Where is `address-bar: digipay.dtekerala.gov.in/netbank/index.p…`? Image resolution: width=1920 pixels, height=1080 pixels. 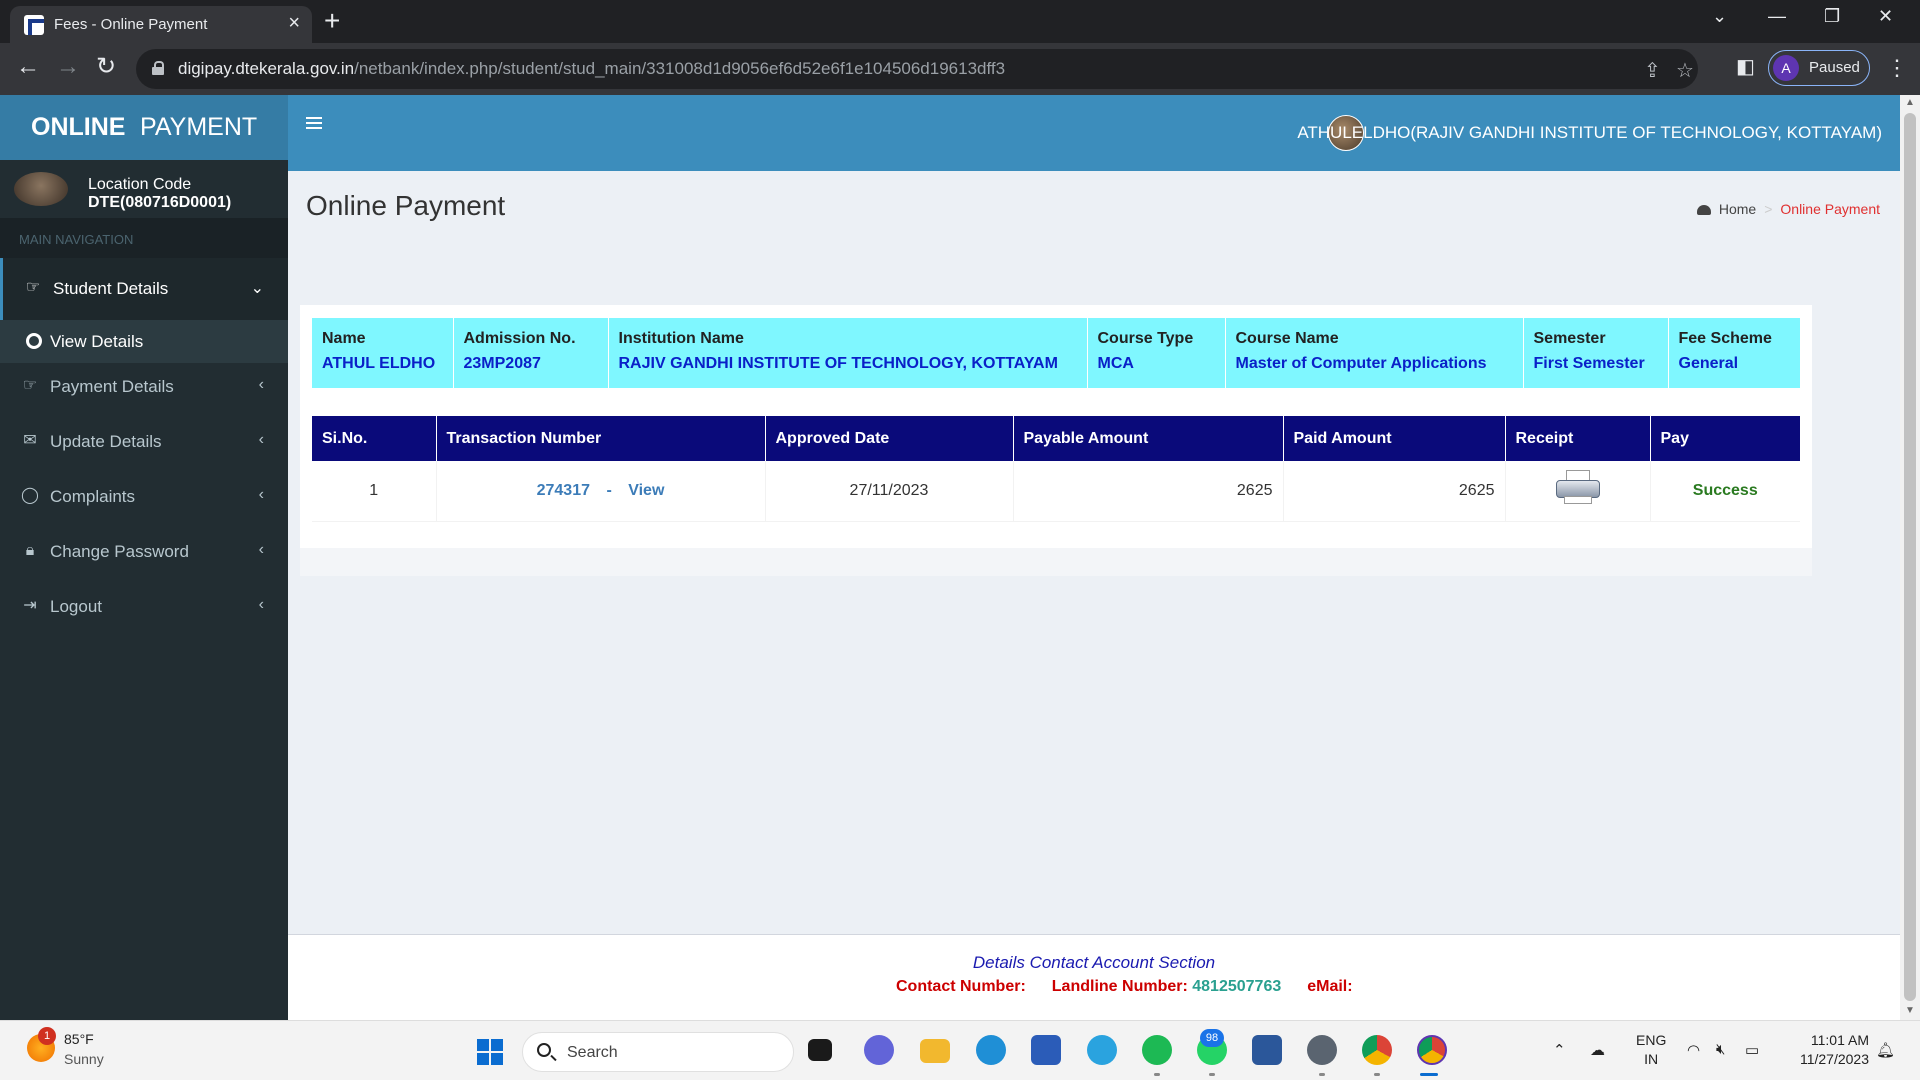
address-bar: digipay.dtekerala.gov.in/netbank/index.p… is located at coordinates (917, 69).